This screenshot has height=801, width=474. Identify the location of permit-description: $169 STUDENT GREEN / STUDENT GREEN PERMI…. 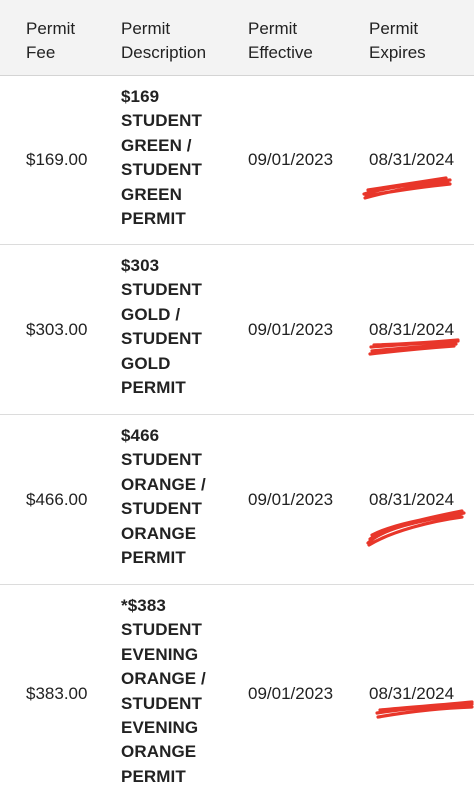
(161, 158).